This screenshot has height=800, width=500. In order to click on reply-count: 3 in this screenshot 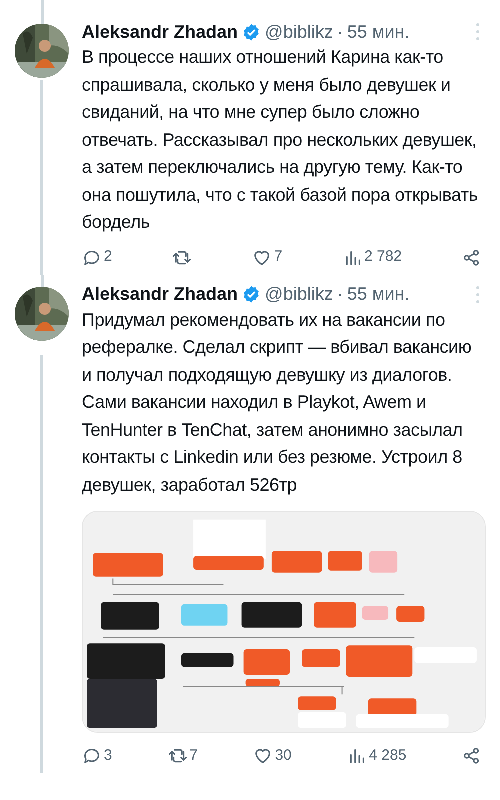, I will do `click(108, 756)`.